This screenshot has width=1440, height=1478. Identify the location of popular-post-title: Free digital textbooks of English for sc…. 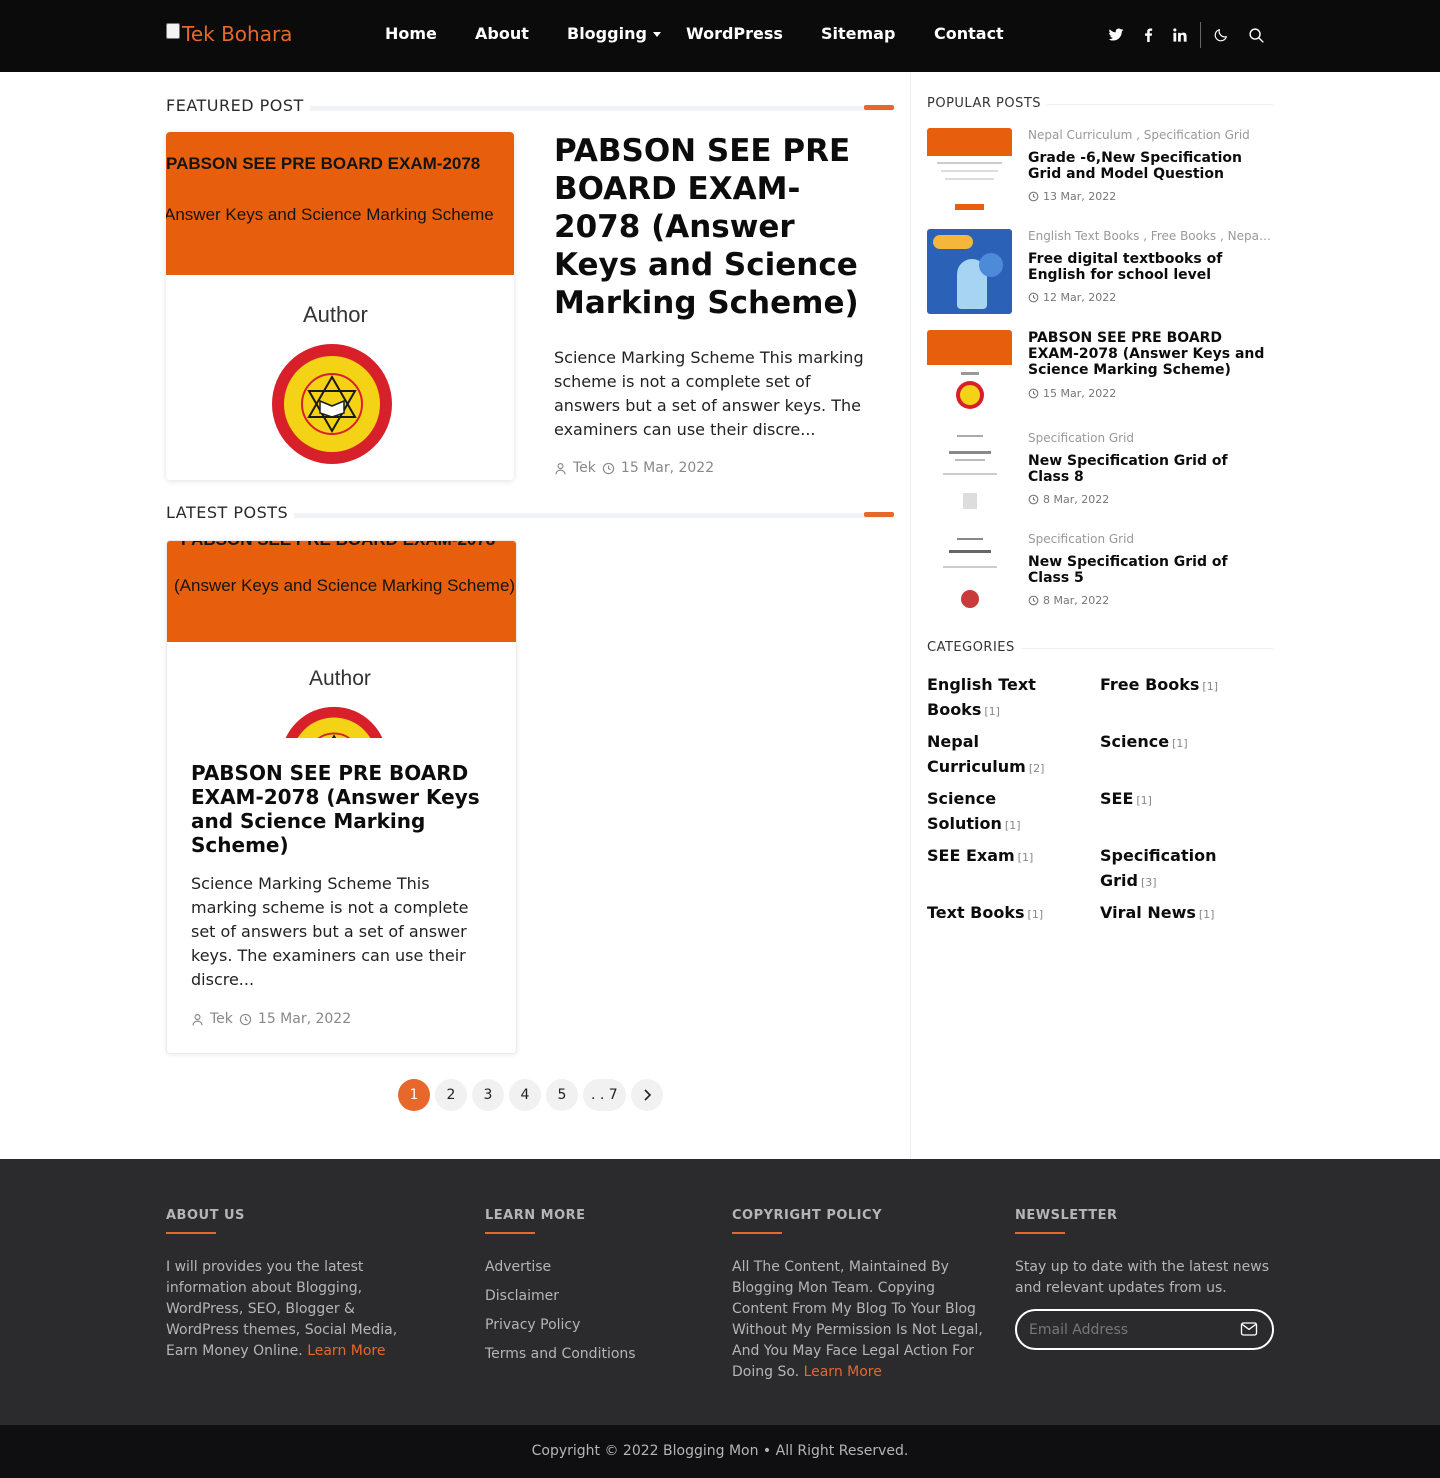
(1150, 267).